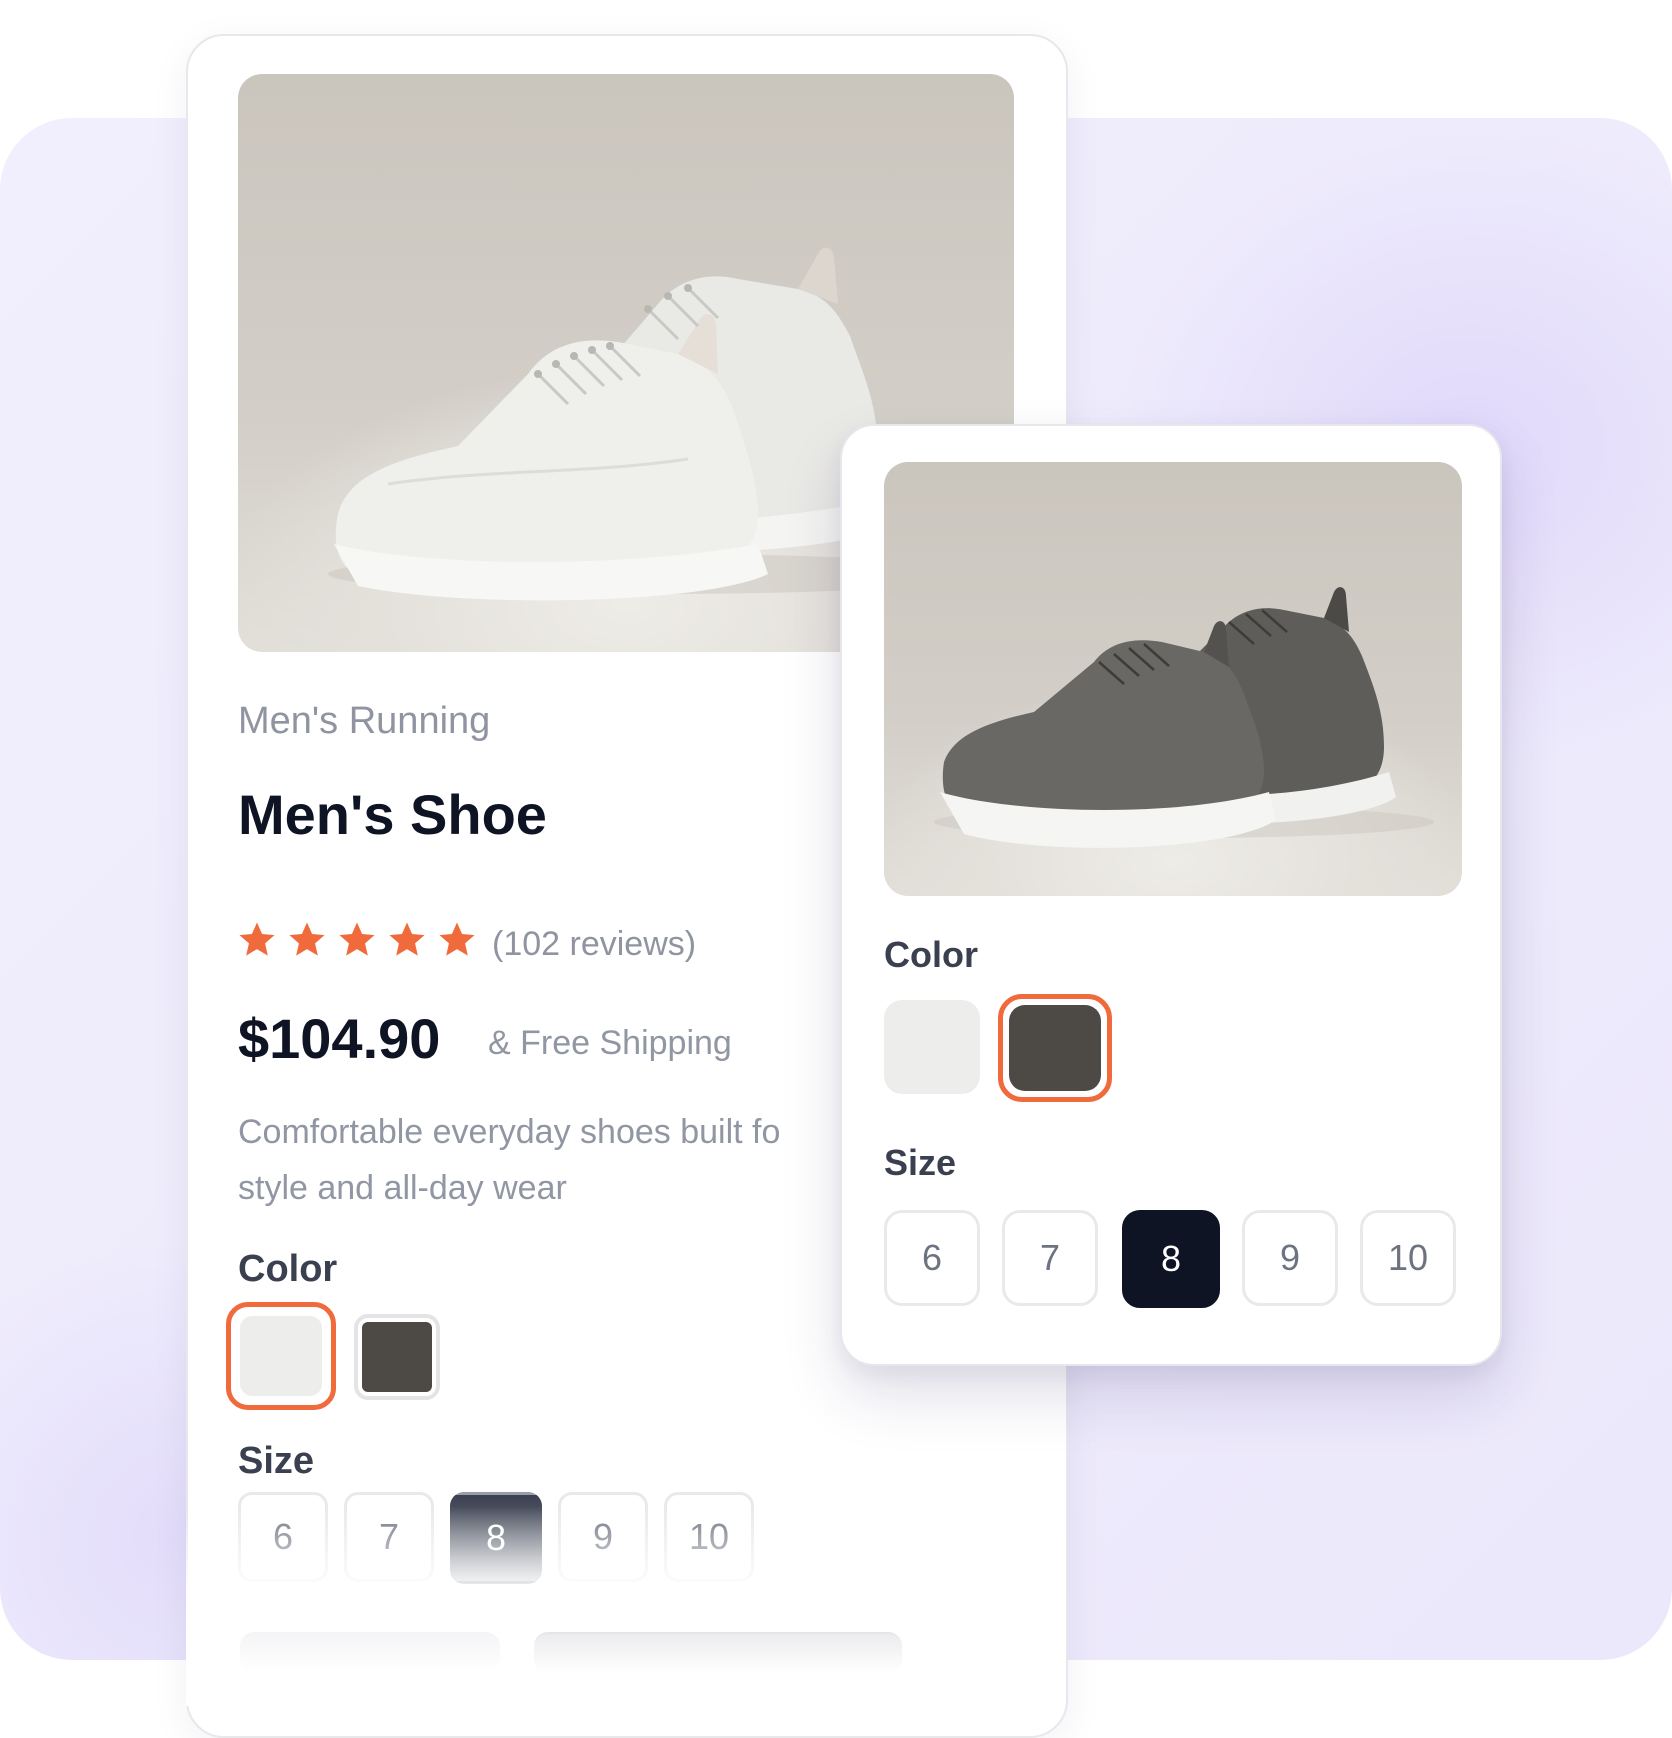 The height and width of the screenshot is (1738, 1672). I want to click on variant-size-label: Size, so click(920, 1162).